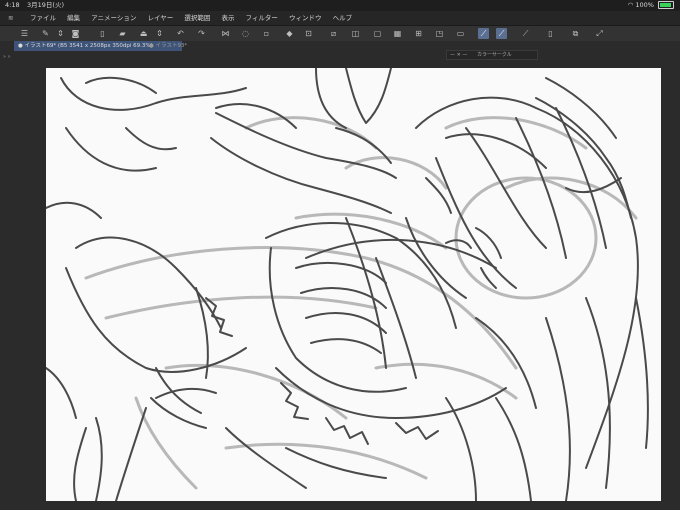 Image resolution: width=680 pixels, height=510 pixels. What do you see at coordinates (397, 33) in the screenshot?
I see `ruler-icon: ▦` at bounding box center [397, 33].